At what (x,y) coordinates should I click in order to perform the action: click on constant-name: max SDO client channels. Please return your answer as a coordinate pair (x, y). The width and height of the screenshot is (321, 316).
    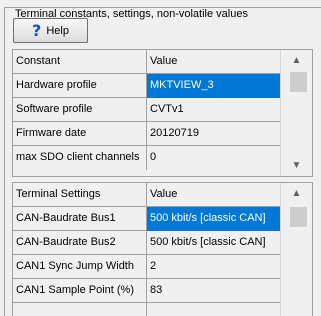
    Looking at the image, I should click on (80, 158).